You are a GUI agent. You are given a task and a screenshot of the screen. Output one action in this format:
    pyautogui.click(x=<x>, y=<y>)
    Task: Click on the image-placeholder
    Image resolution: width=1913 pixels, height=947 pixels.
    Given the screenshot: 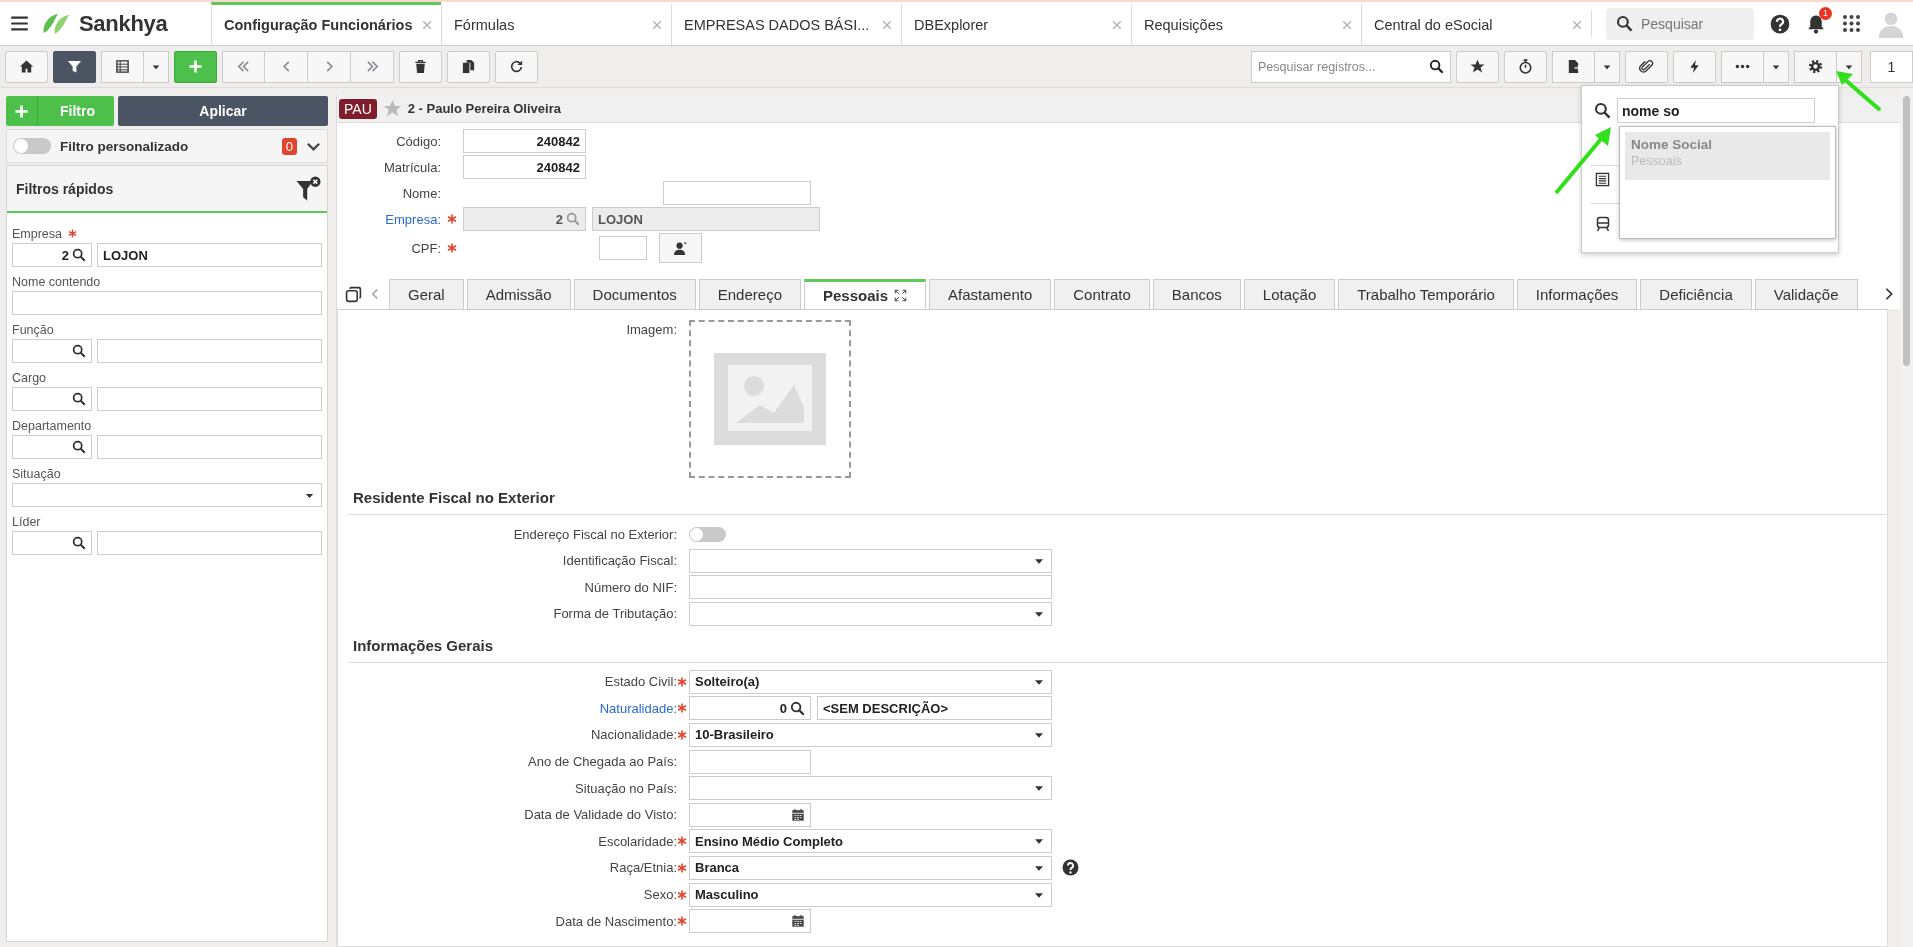 What is the action you would take?
    pyautogui.click(x=770, y=399)
    